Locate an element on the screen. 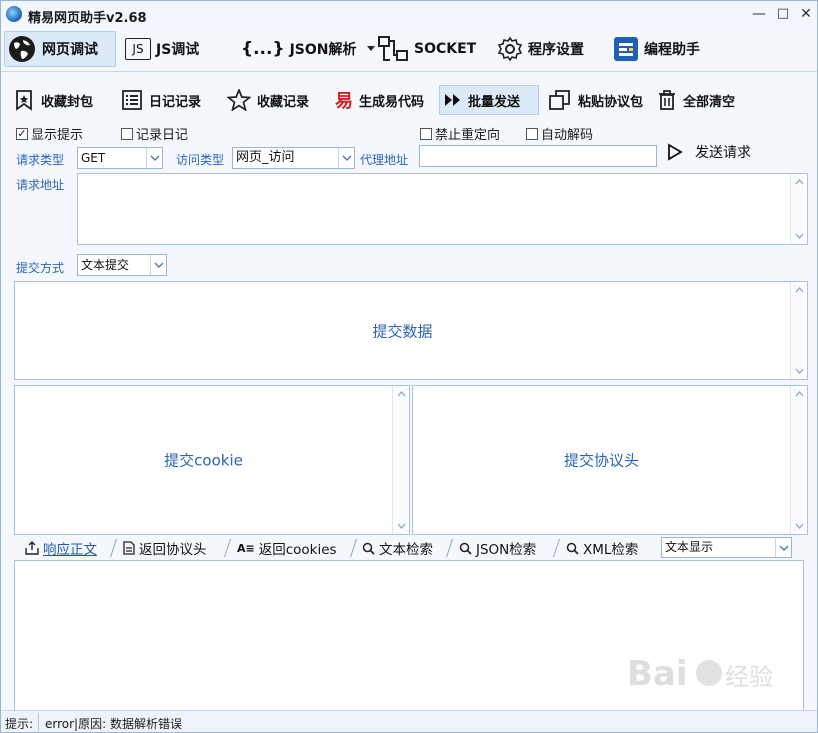 The image size is (818, 733). select-value: GET is located at coordinates (93, 158).